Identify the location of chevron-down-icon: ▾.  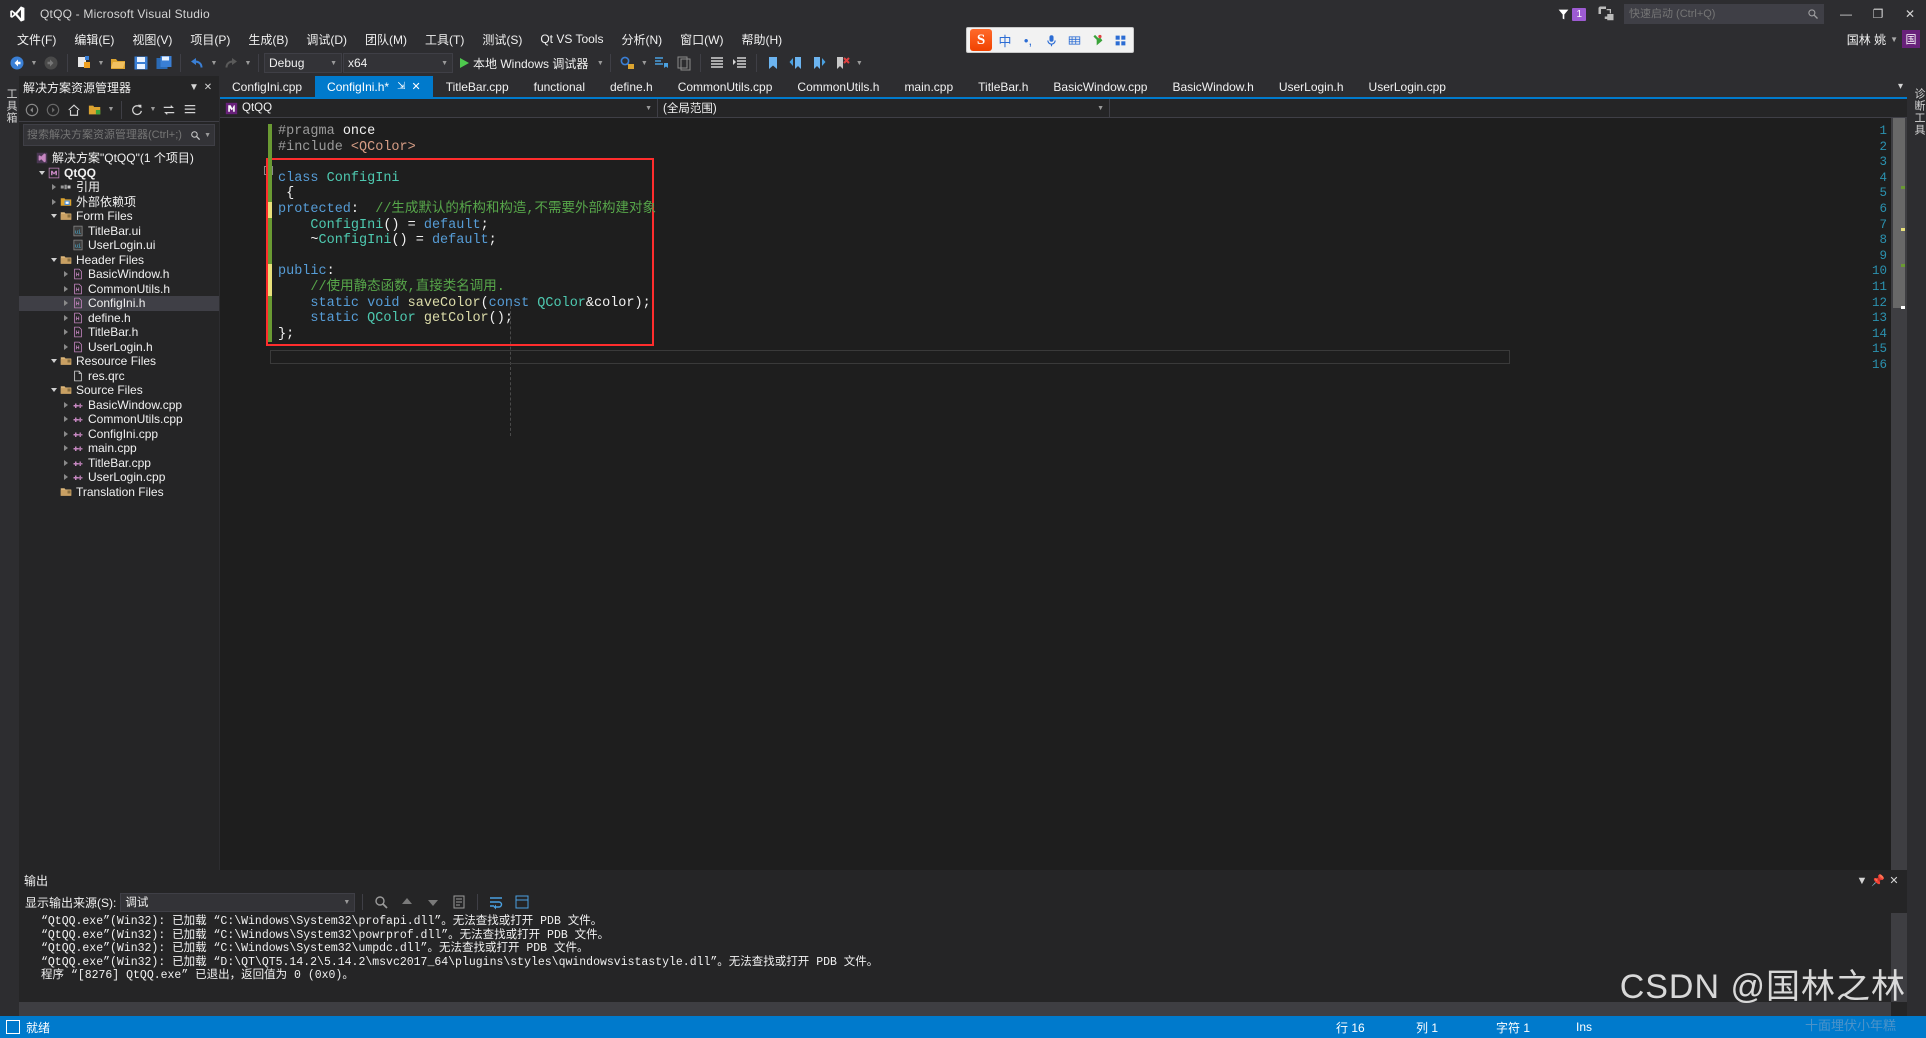
(1900, 86).